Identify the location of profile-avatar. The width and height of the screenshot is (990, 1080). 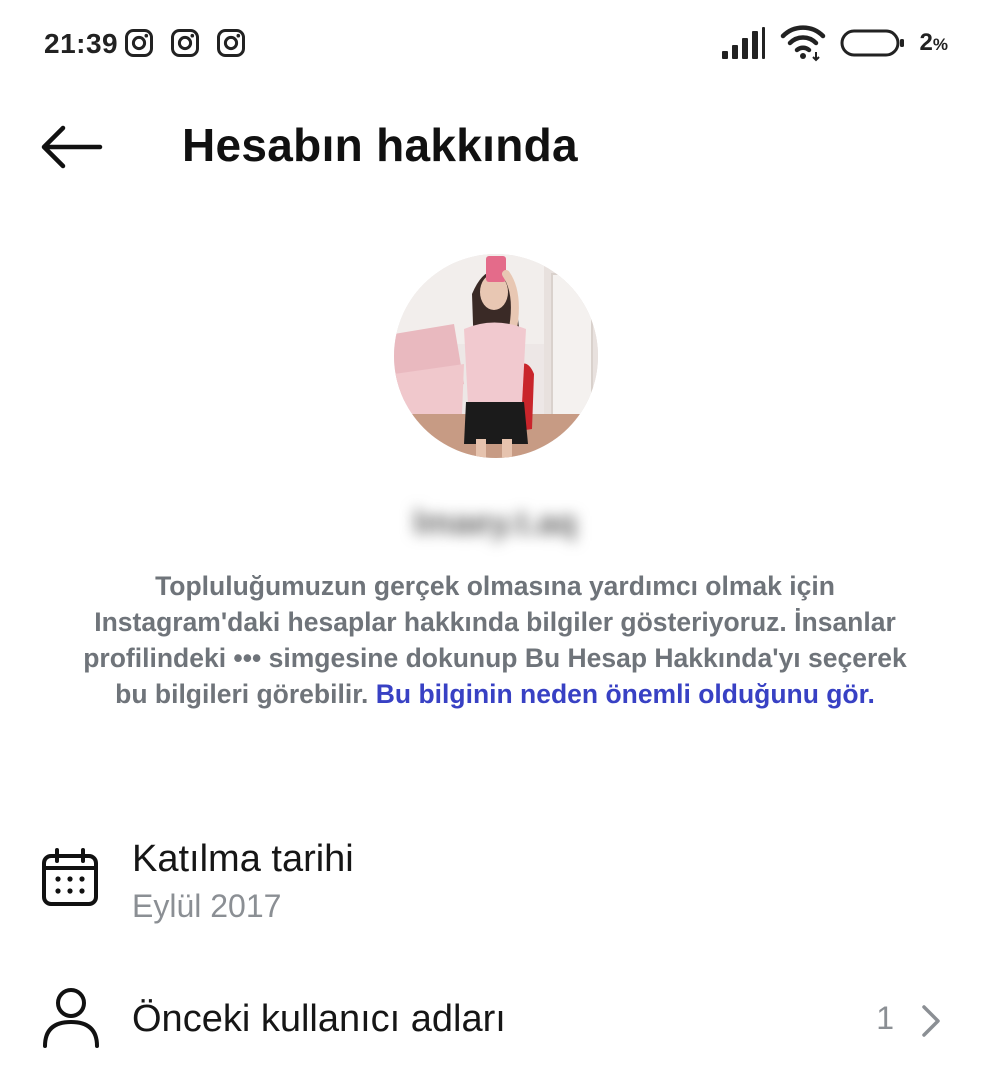
(496, 356).